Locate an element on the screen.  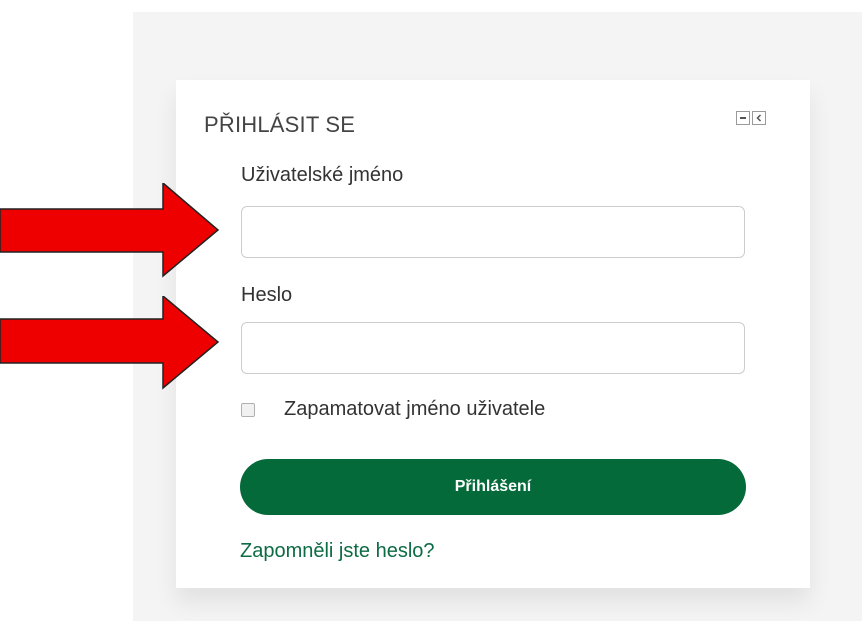
minus-icon is located at coordinates (743, 118).